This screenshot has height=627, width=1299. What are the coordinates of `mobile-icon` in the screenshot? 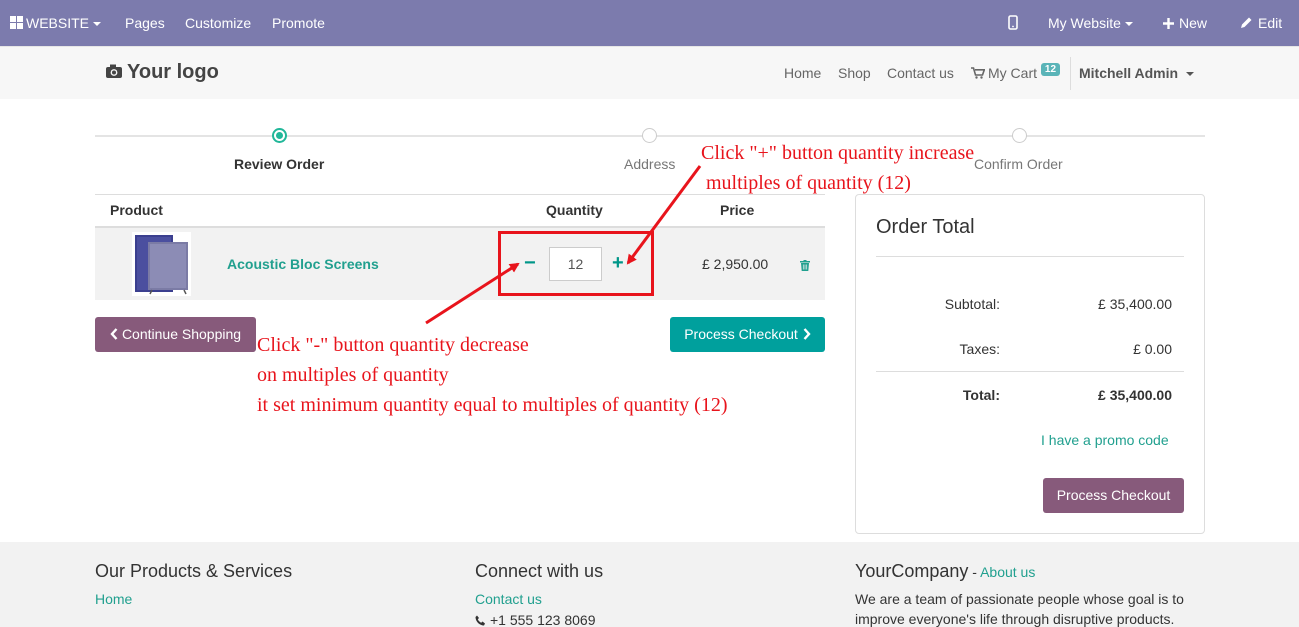 It's located at (1013, 22).